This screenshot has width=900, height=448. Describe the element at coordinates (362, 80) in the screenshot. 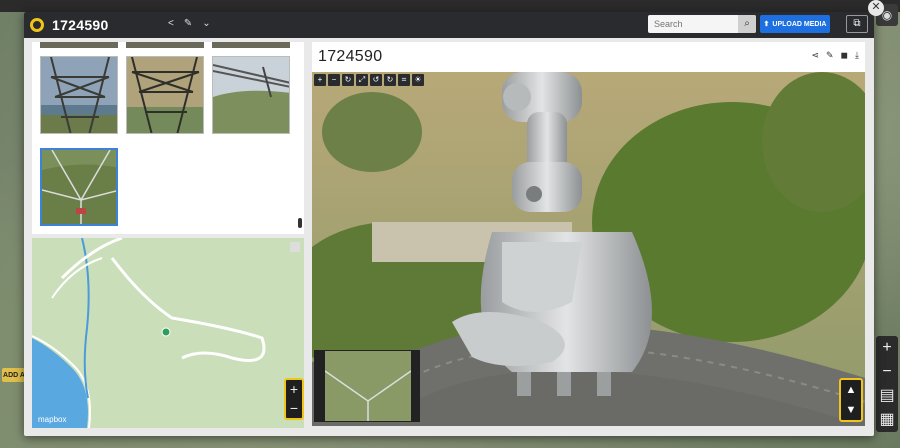

I see `fit-icon: ⤢` at that location.